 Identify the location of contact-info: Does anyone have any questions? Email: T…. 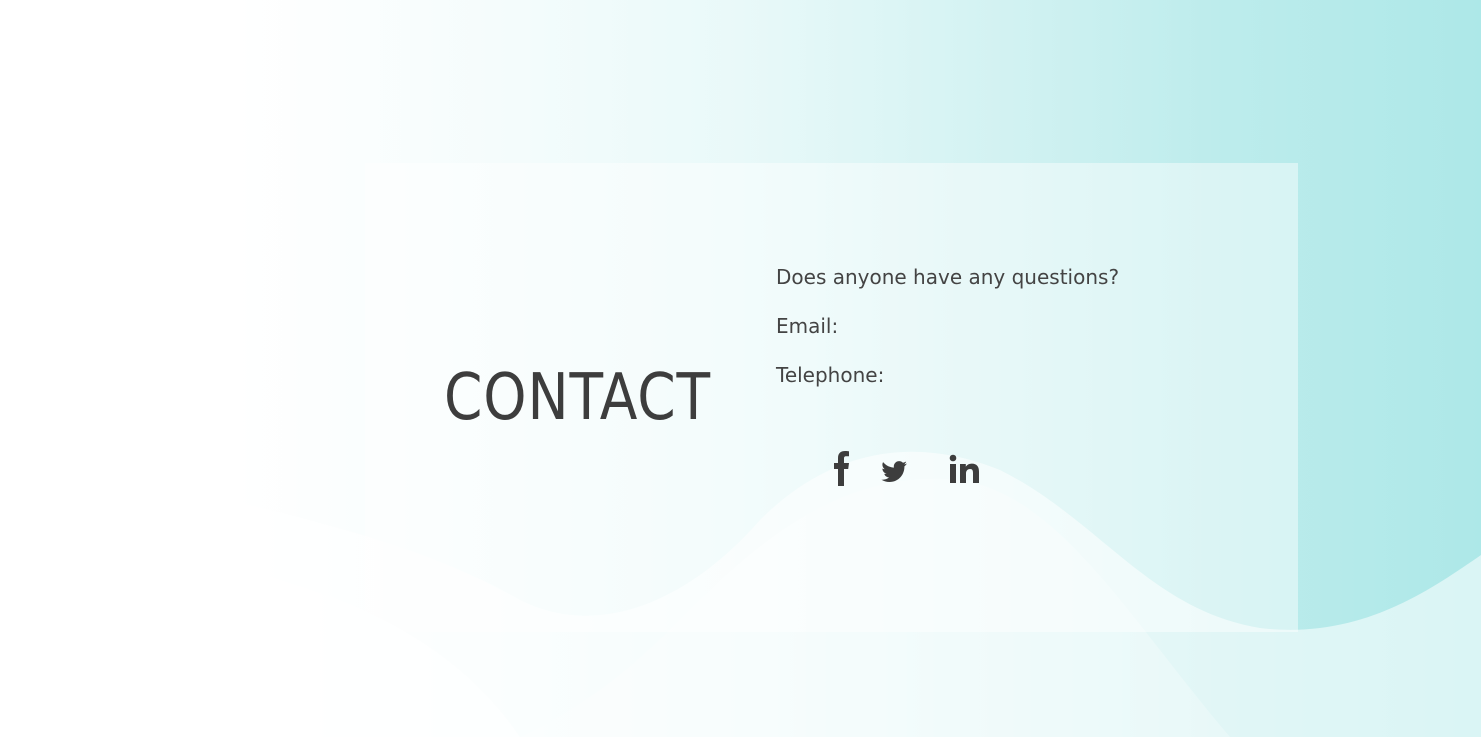
(986, 338).